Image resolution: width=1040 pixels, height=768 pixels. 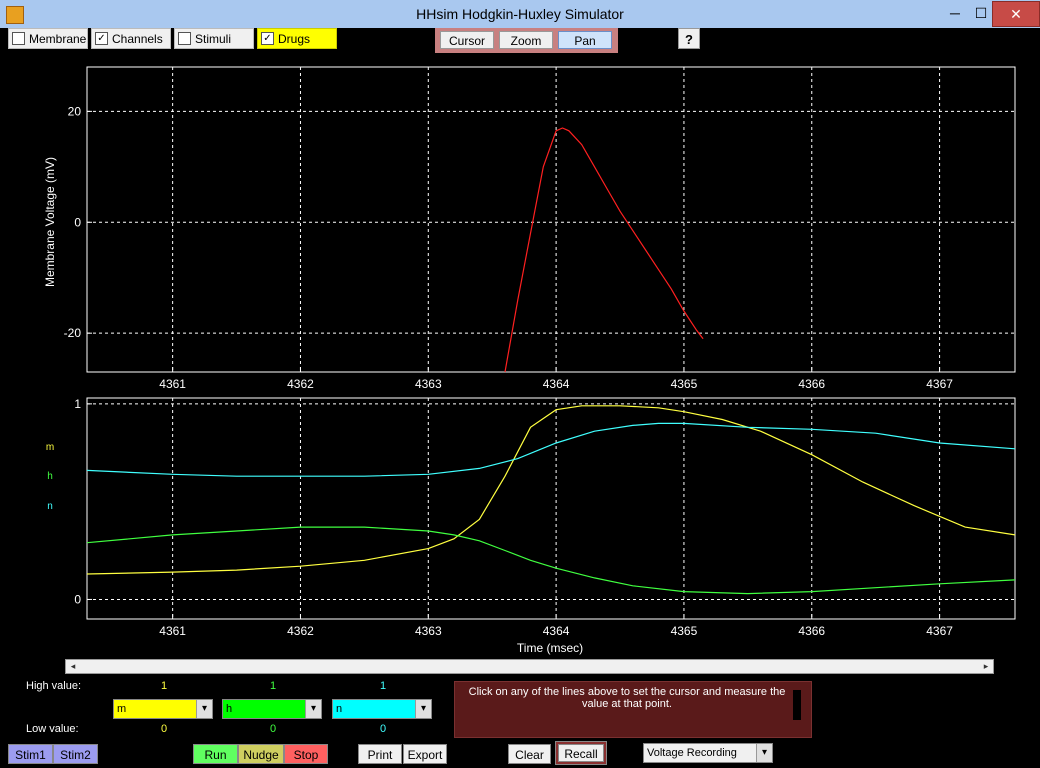 I want to click on scroll-right-arrow: ▸, so click(x=986, y=666).